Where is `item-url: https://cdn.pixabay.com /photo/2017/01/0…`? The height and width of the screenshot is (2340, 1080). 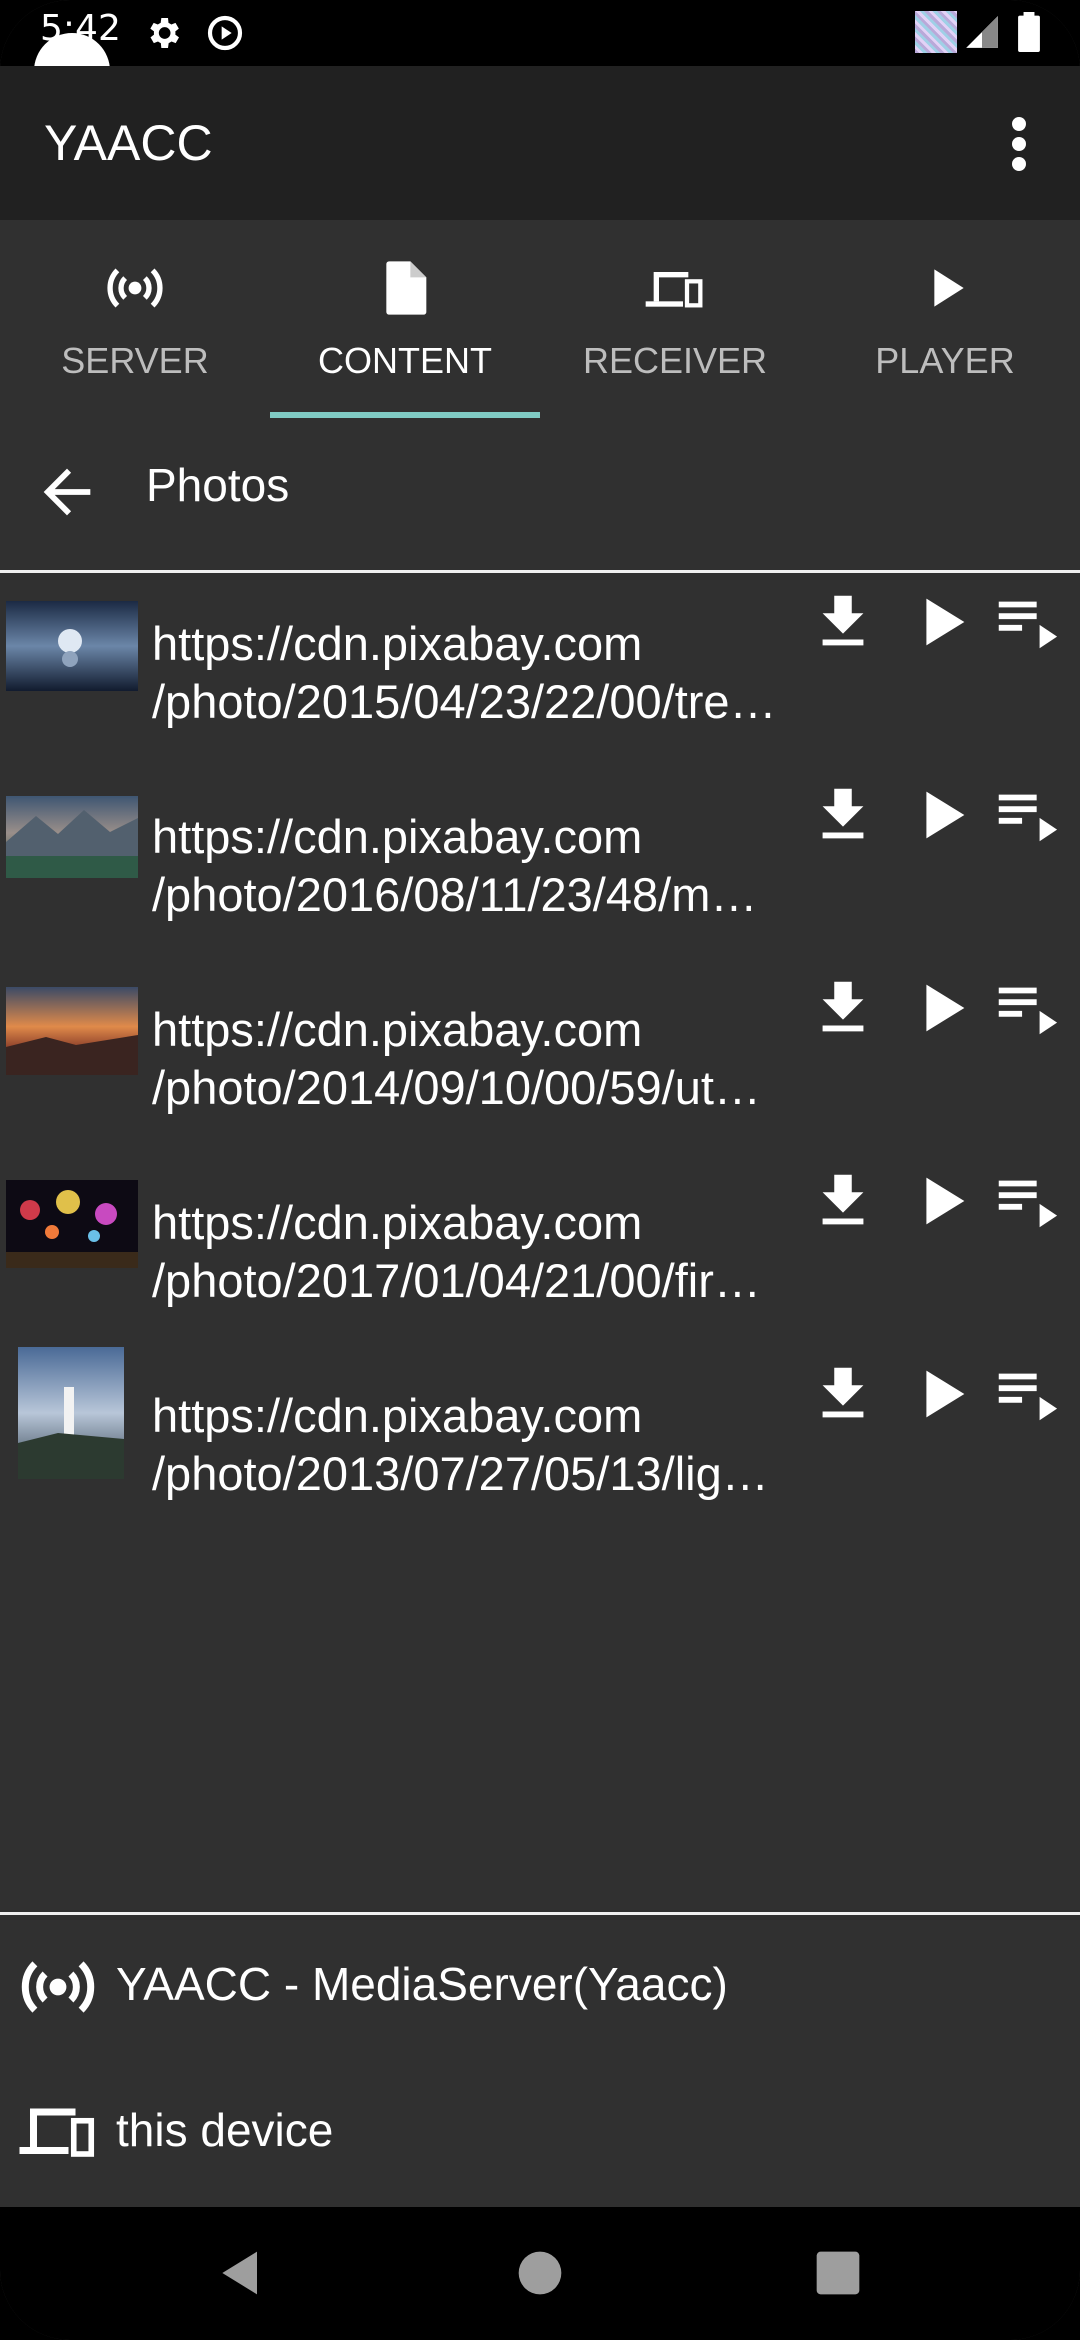 item-url: https://cdn.pixabay.com /photo/2017/01/0… is located at coordinates (467, 1251).